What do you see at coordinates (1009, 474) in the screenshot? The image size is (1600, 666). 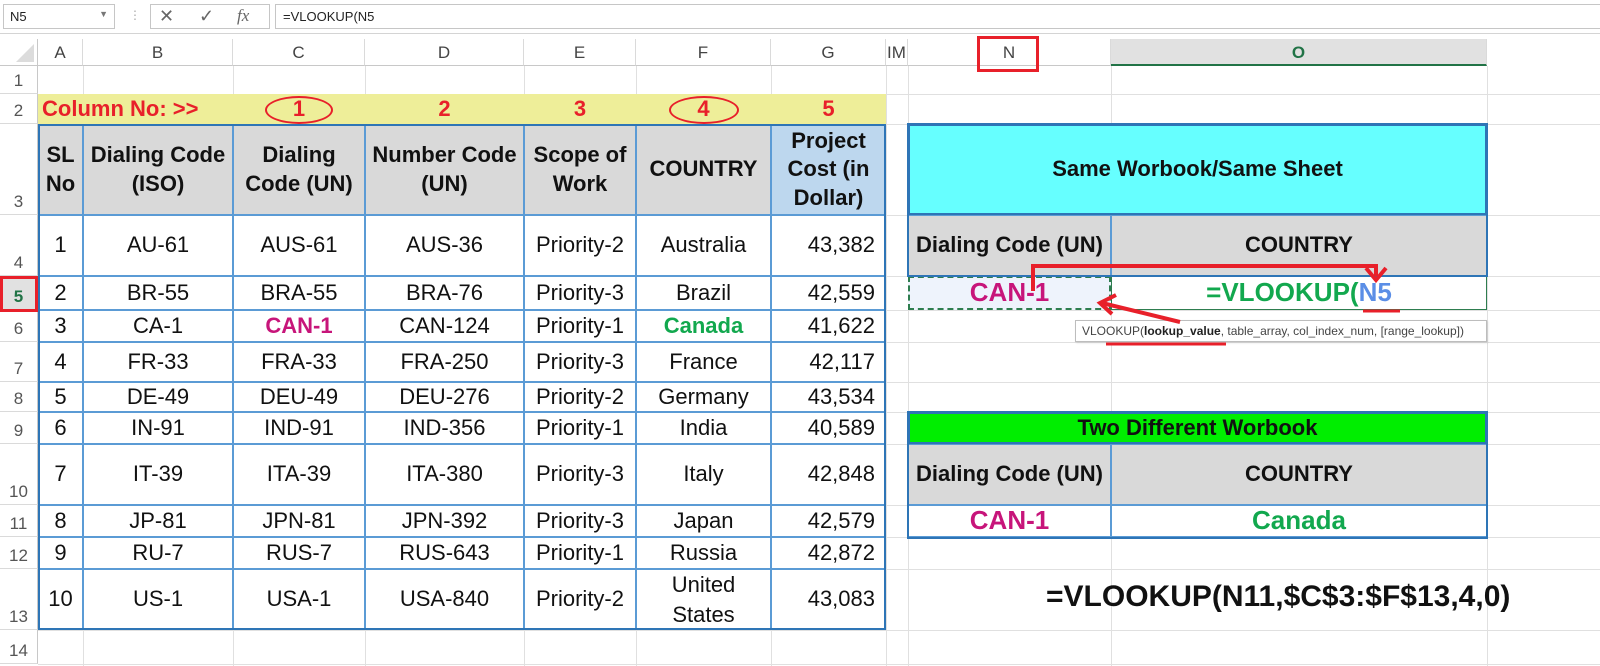 I see `two-workbook-dialing-header: Dialing Code (UN)` at bounding box center [1009, 474].